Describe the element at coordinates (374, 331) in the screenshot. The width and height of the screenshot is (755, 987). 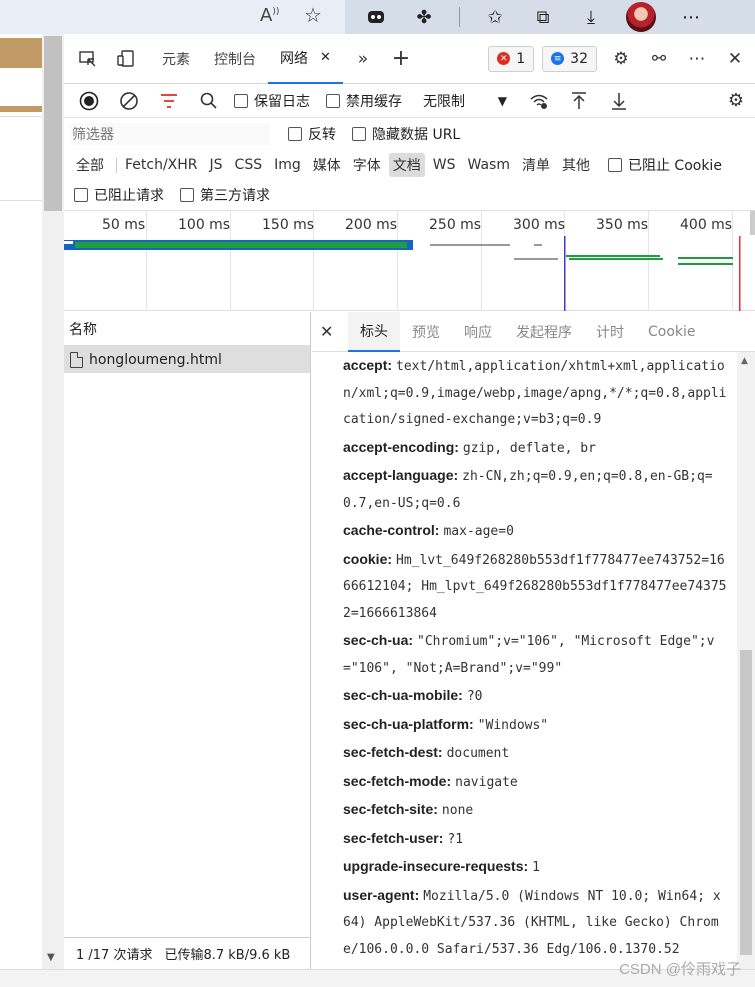
I see `tab-headers: 标头` at that location.